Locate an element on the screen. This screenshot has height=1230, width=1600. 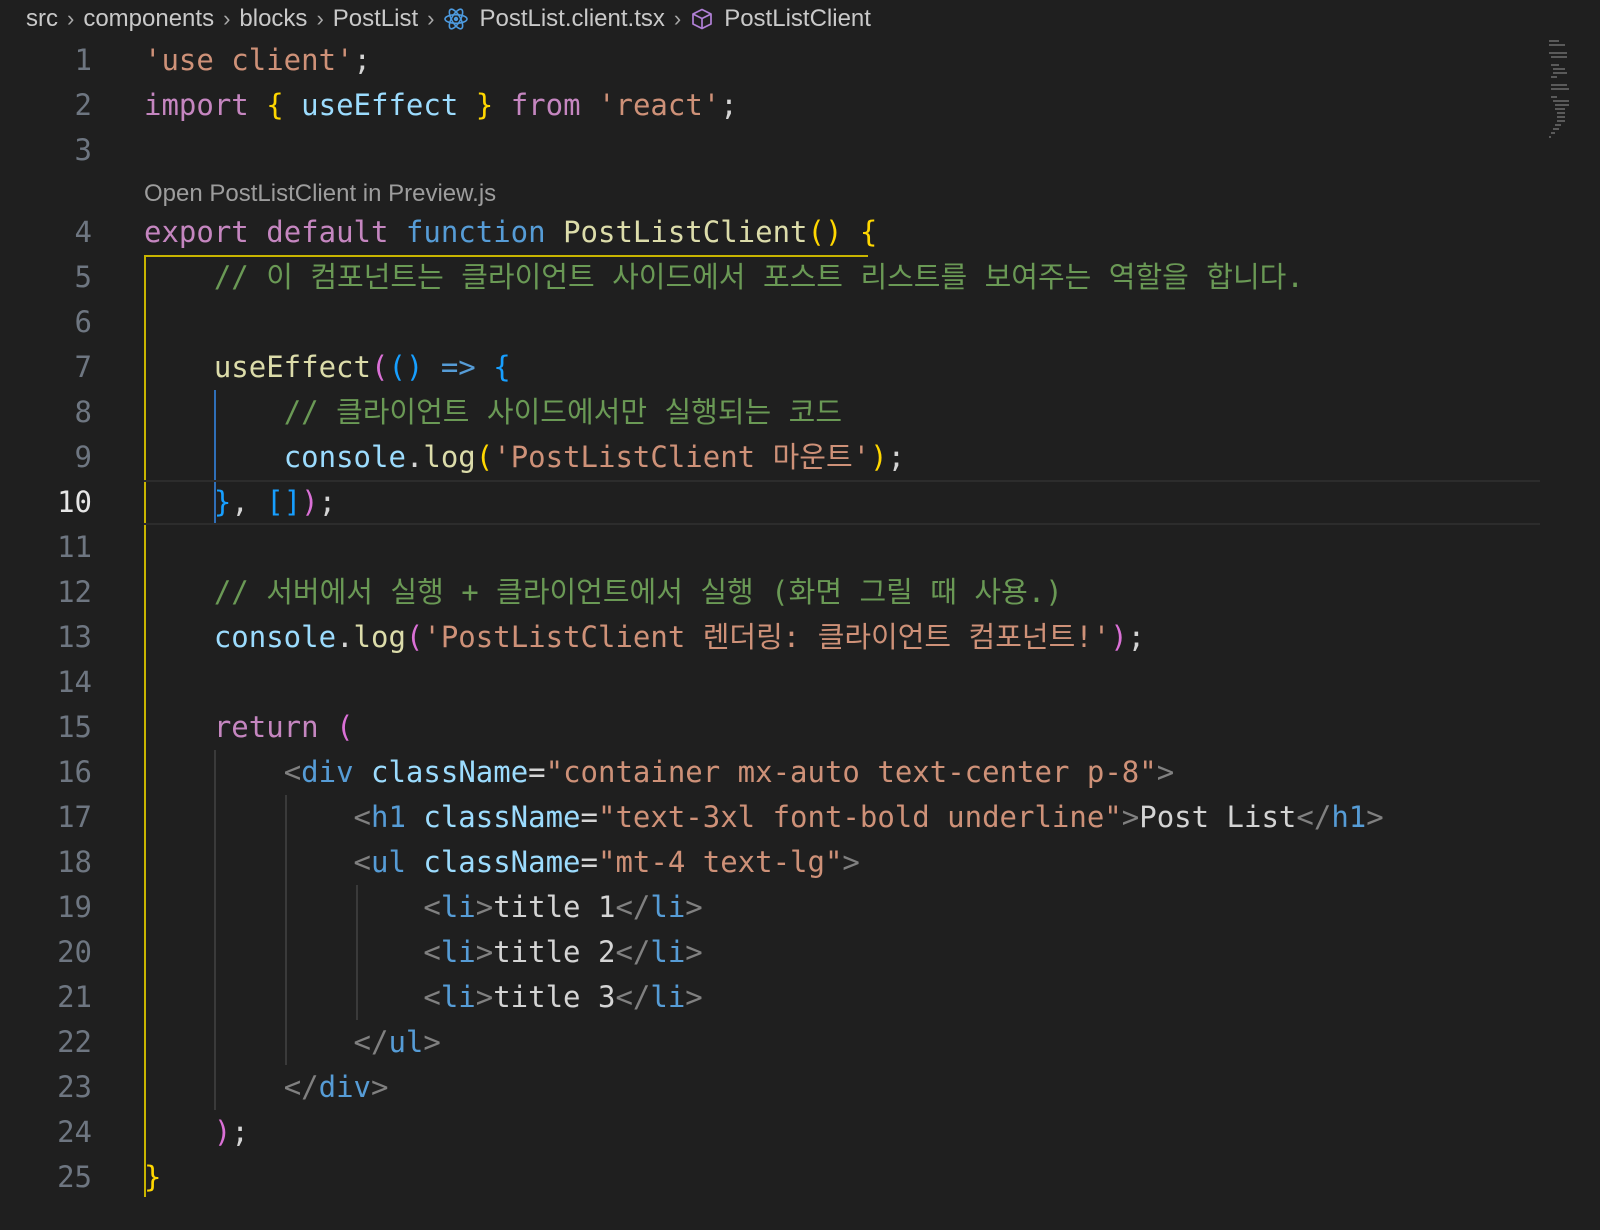
breadcrumb-label: components is located at coordinates (149, 18).